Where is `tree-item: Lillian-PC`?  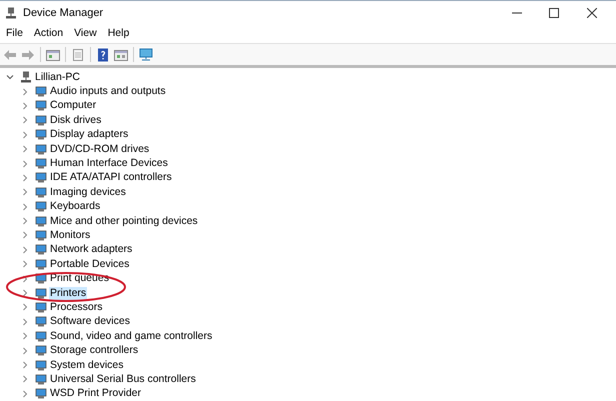 tree-item: Lillian-PC is located at coordinates (57, 77).